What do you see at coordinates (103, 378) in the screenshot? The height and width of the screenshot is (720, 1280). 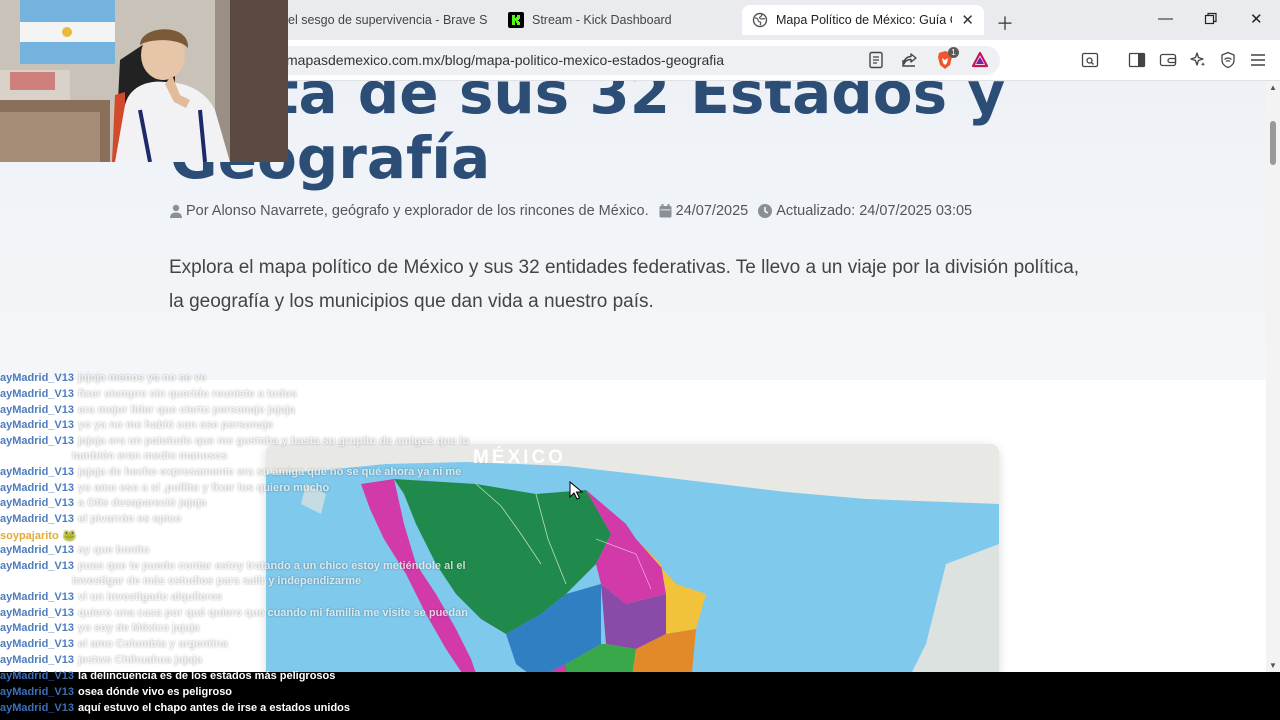 I see `chat-message: ayMadrid_V13 jajaja menos ya no se ve` at bounding box center [103, 378].